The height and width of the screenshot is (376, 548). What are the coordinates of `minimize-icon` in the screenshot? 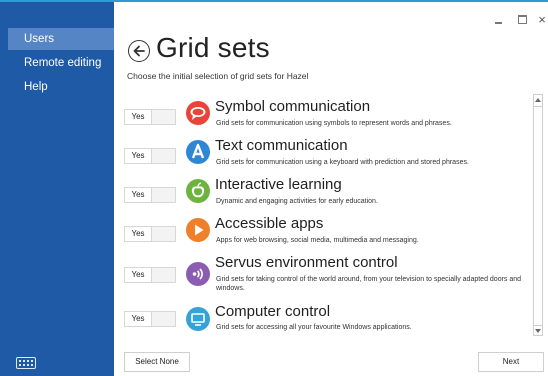 It's located at (500, 20).